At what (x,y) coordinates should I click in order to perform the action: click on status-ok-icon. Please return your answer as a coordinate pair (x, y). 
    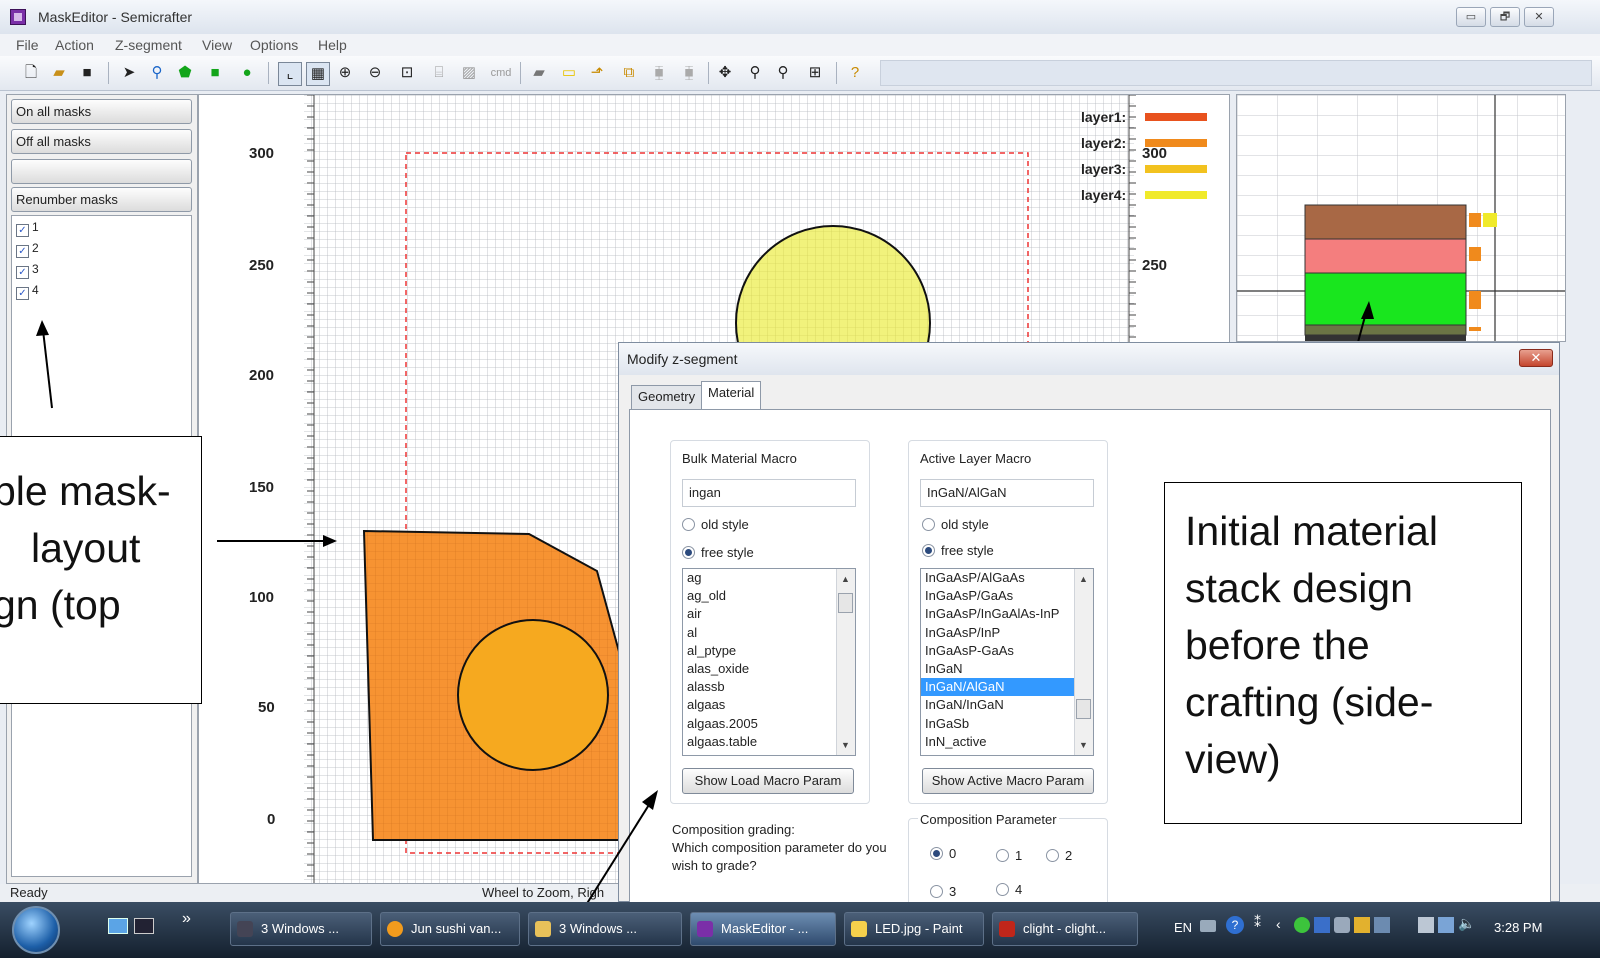
    Looking at the image, I should click on (1302, 925).